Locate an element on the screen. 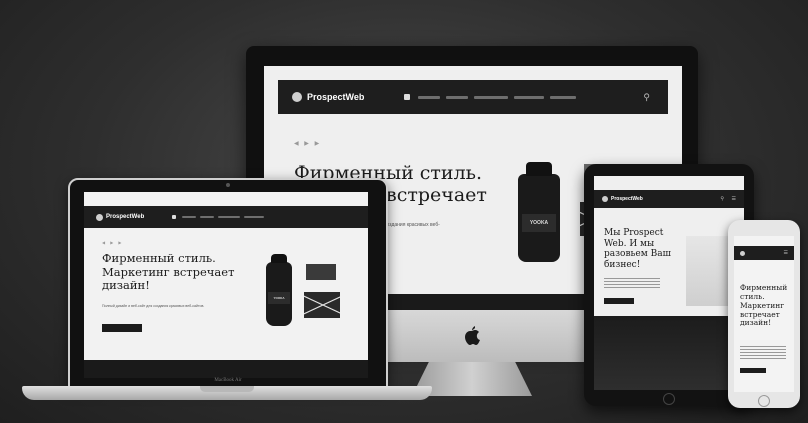 Image resolution: width=808 pixels, height=423 pixels. iphone-cta-button is located at coordinates (753, 370).